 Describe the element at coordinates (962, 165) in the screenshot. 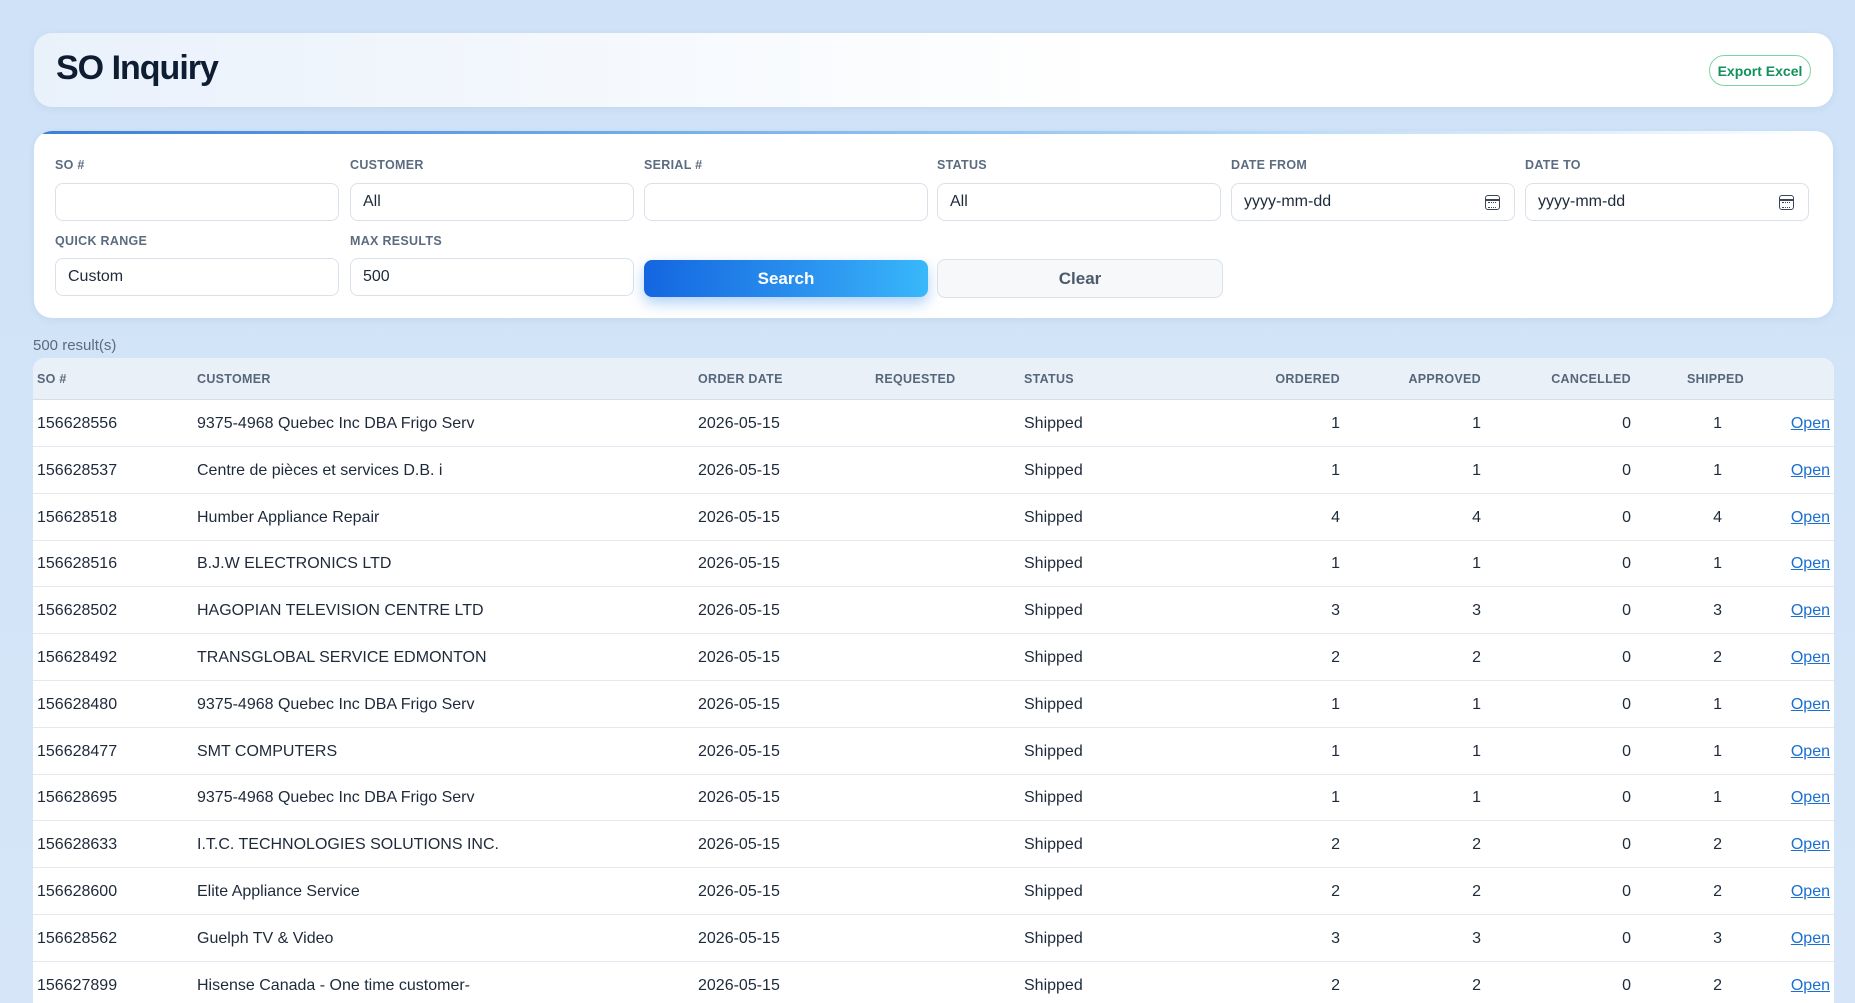

I see `status-label: STATUS` at that location.